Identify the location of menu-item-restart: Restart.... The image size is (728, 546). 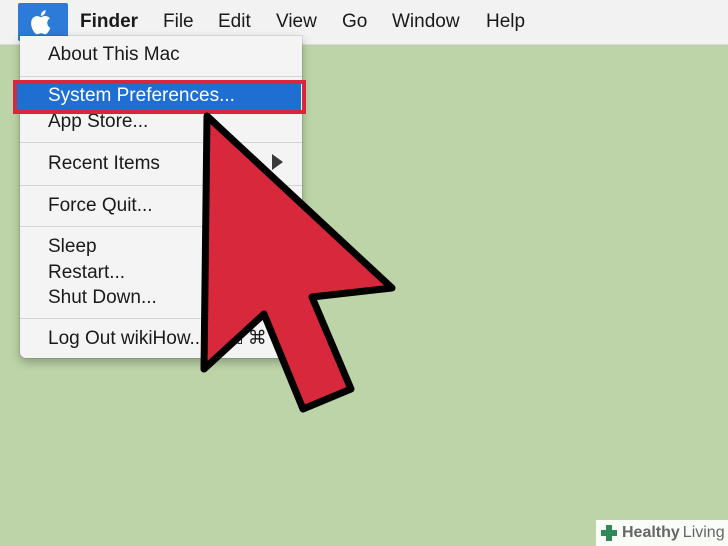
(86, 273).